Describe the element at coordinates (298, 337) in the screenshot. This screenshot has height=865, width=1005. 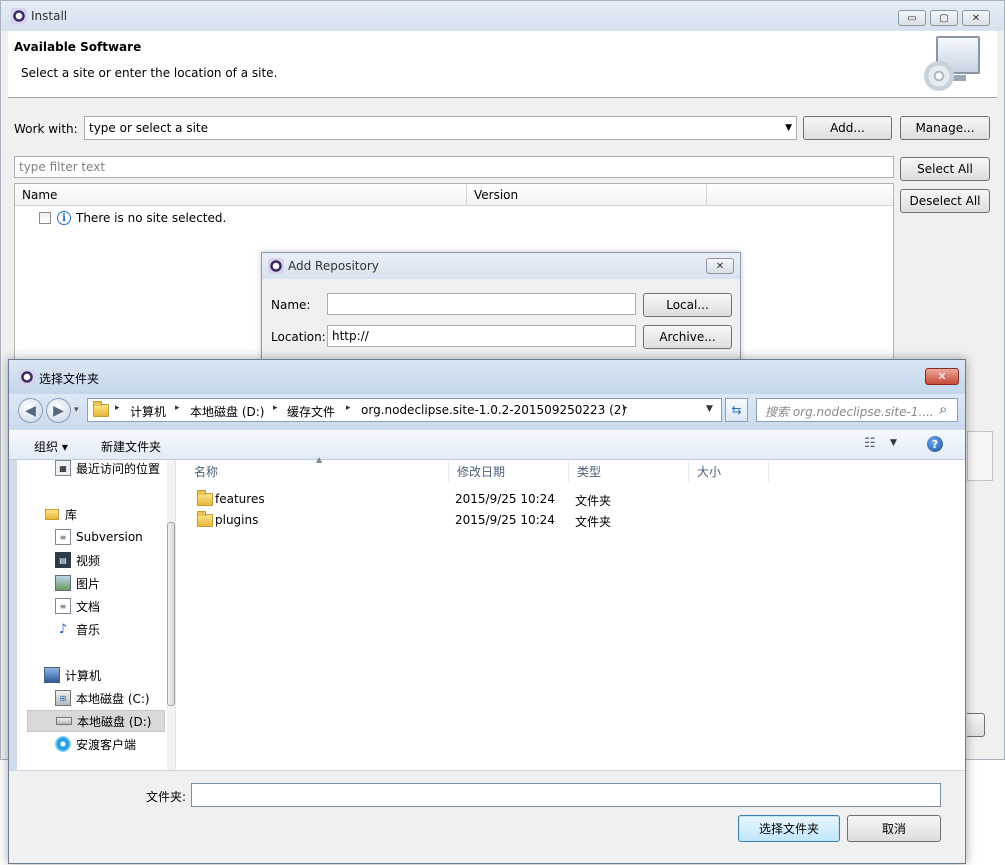
I see `location-label: Location:` at that location.